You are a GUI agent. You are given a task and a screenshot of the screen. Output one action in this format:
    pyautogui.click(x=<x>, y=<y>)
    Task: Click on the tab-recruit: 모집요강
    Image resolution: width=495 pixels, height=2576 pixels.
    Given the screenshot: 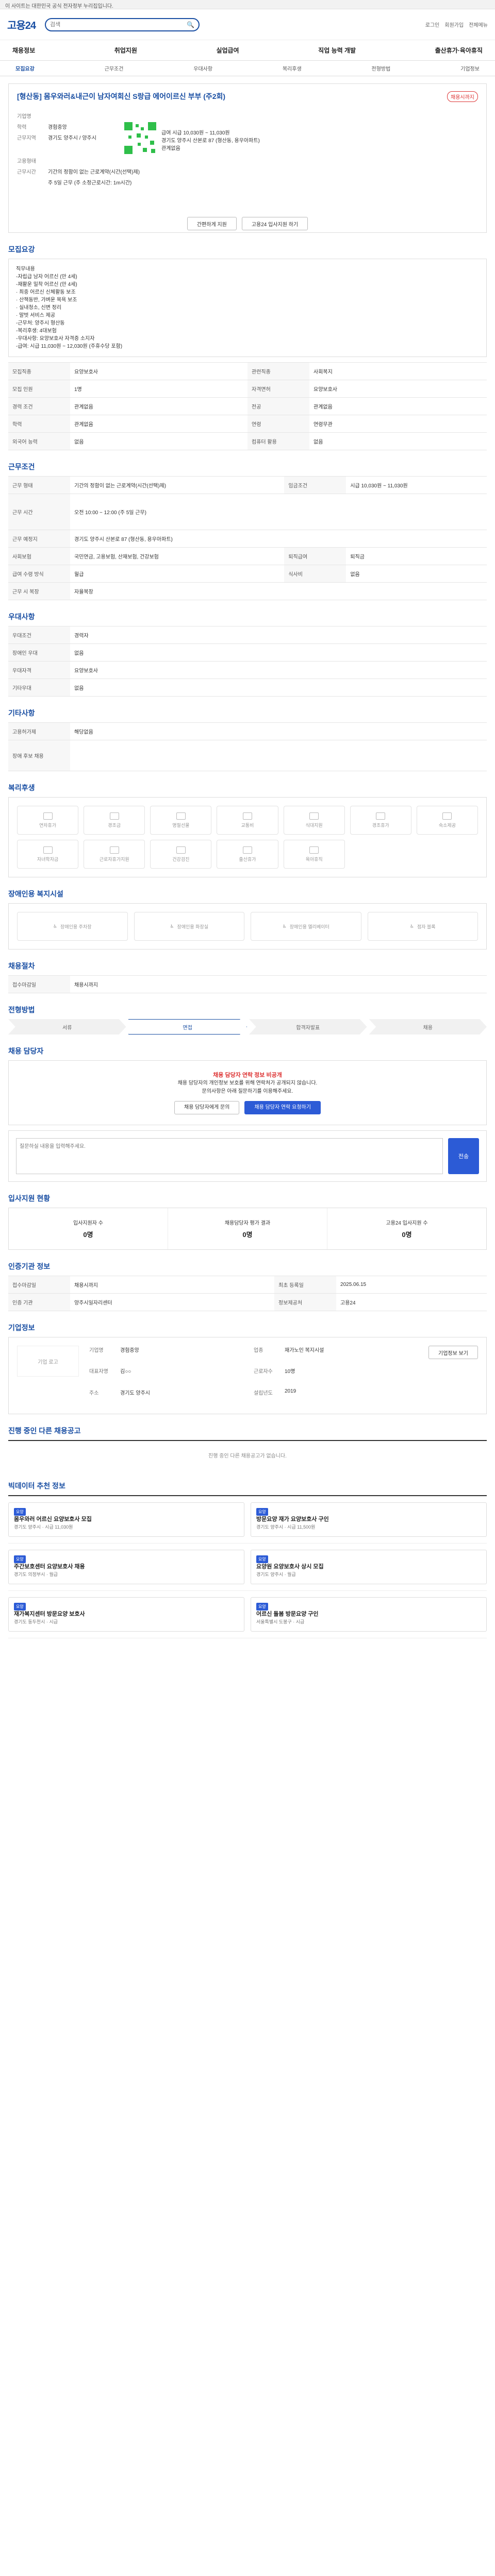 What is the action you would take?
    pyautogui.click(x=25, y=68)
    